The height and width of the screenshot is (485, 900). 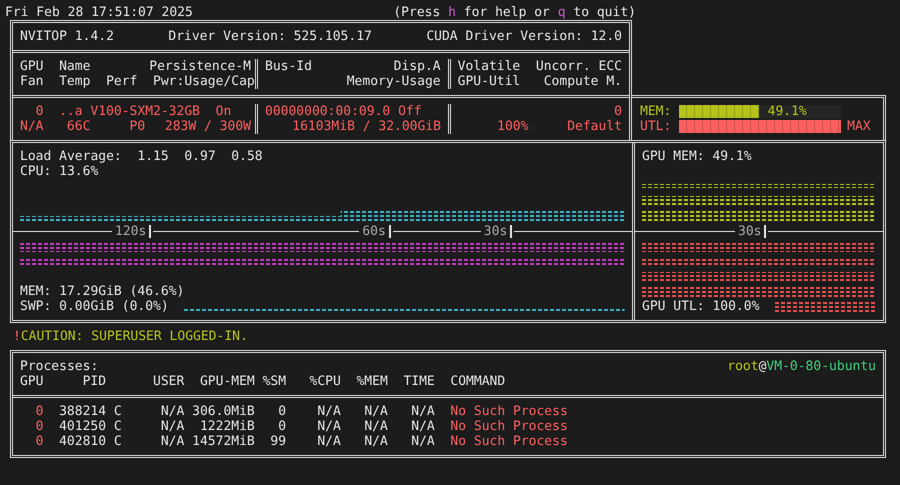 I want to click on gpu-memory-cell-text: 14572MiB, so click(x=223, y=441).